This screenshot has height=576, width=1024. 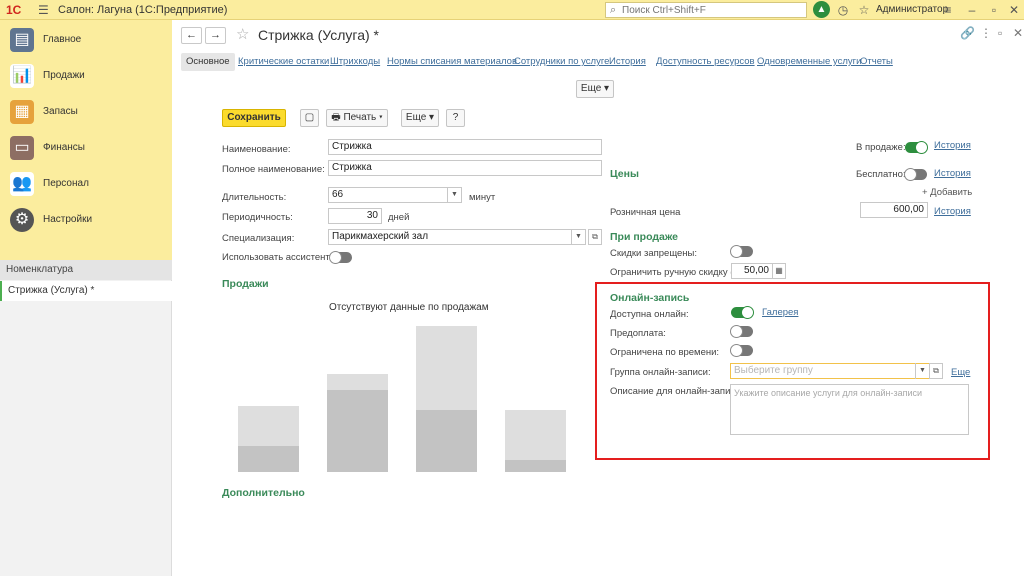 I want to click on staff-icon: 👥, so click(x=22, y=184).